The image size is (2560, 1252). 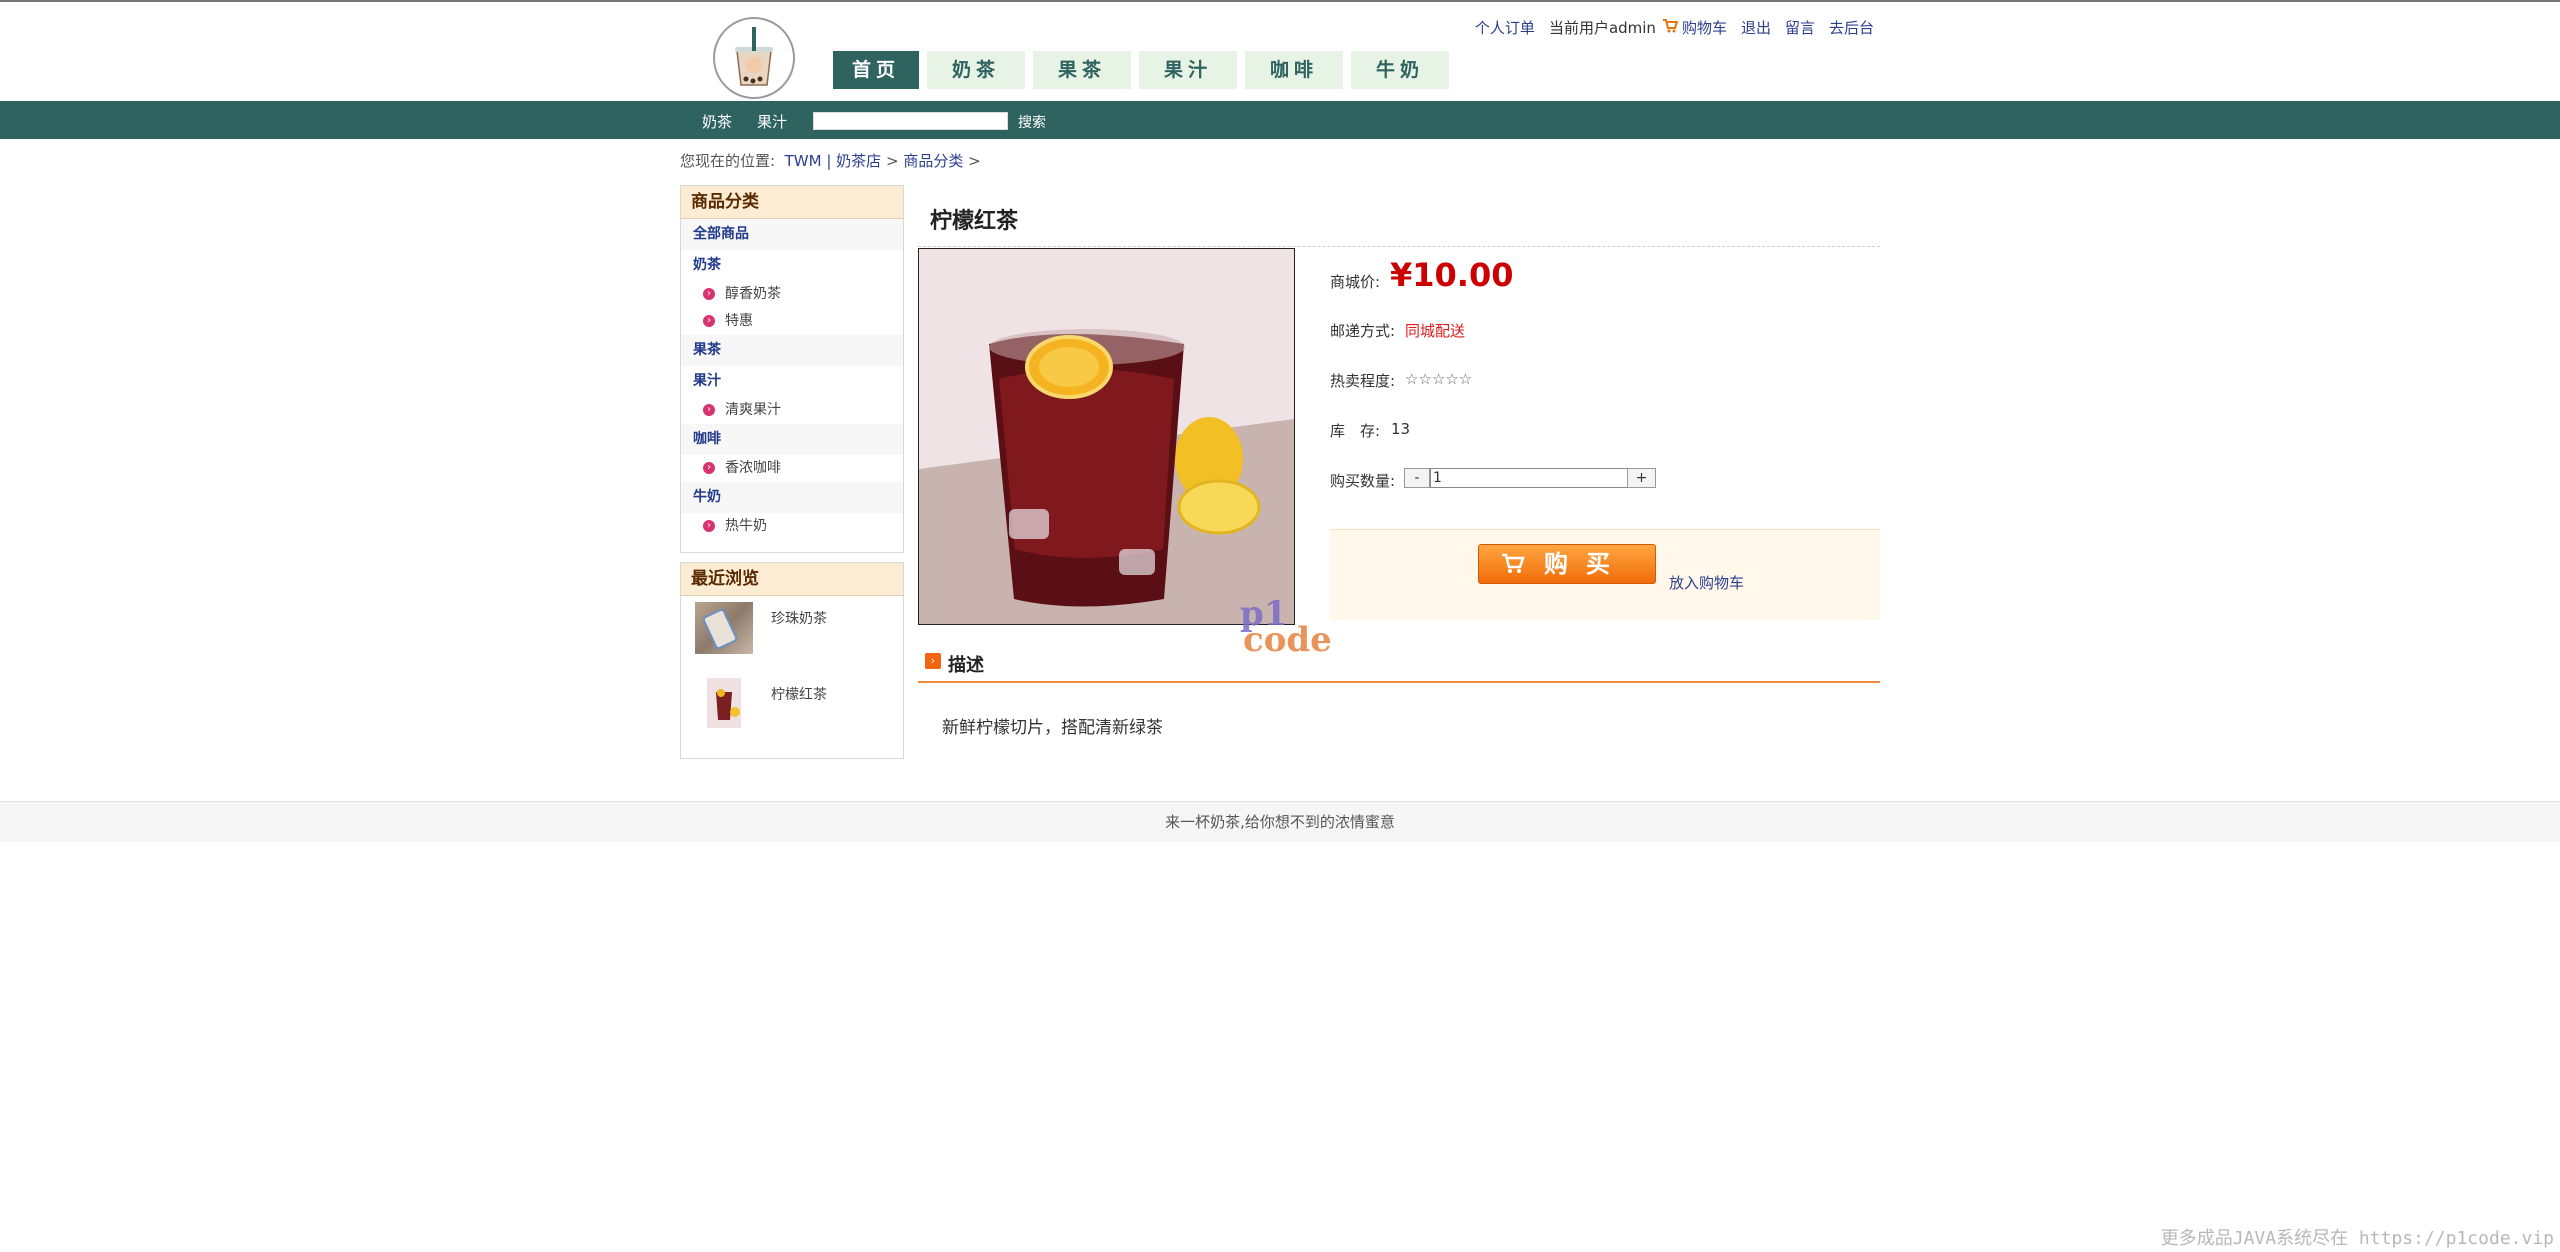 I want to click on nav-juice: 果汁, so click(x=1188, y=70).